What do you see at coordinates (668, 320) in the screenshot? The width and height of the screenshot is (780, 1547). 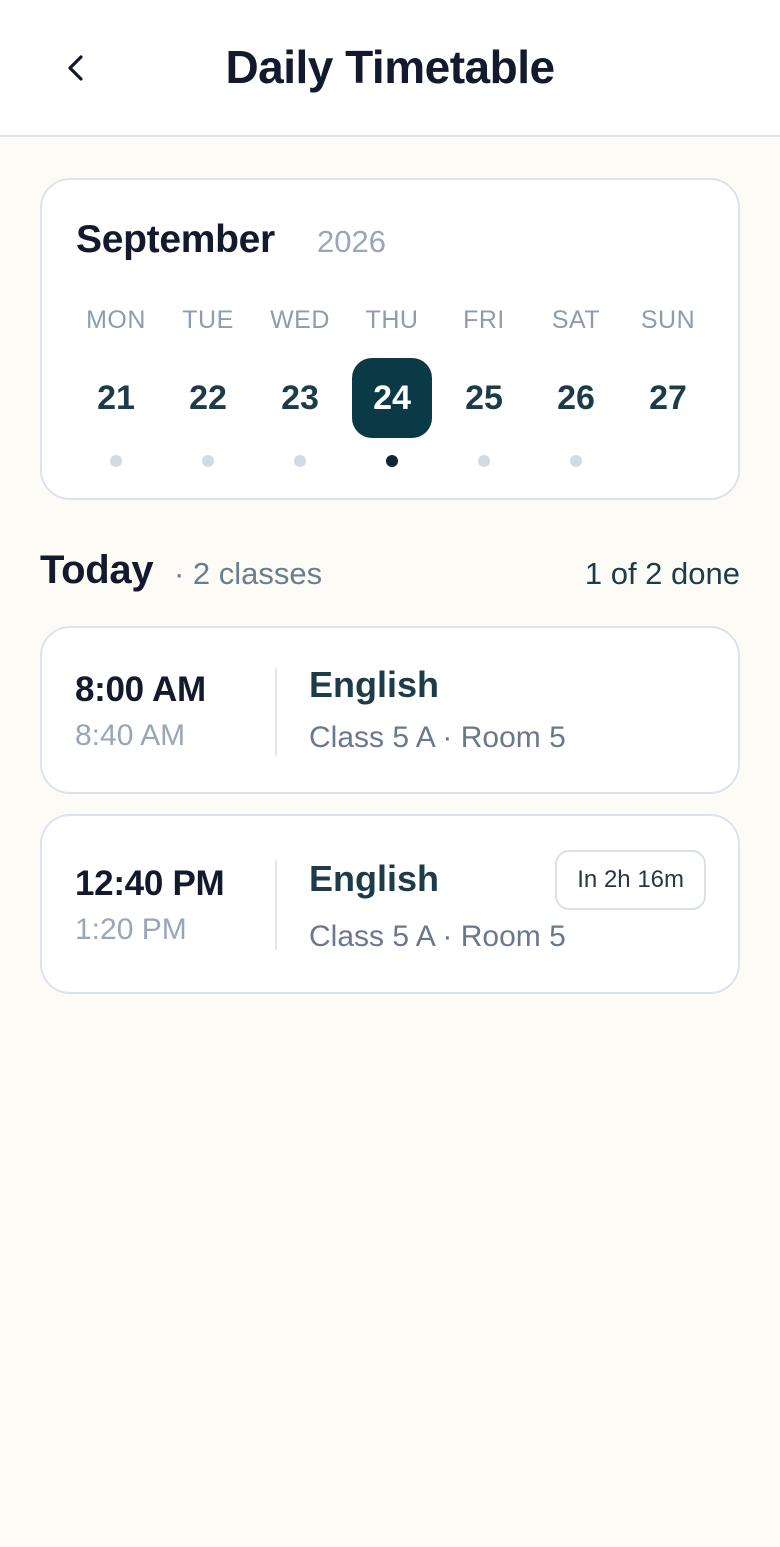 I see `day-of-week-label: SUN` at bounding box center [668, 320].